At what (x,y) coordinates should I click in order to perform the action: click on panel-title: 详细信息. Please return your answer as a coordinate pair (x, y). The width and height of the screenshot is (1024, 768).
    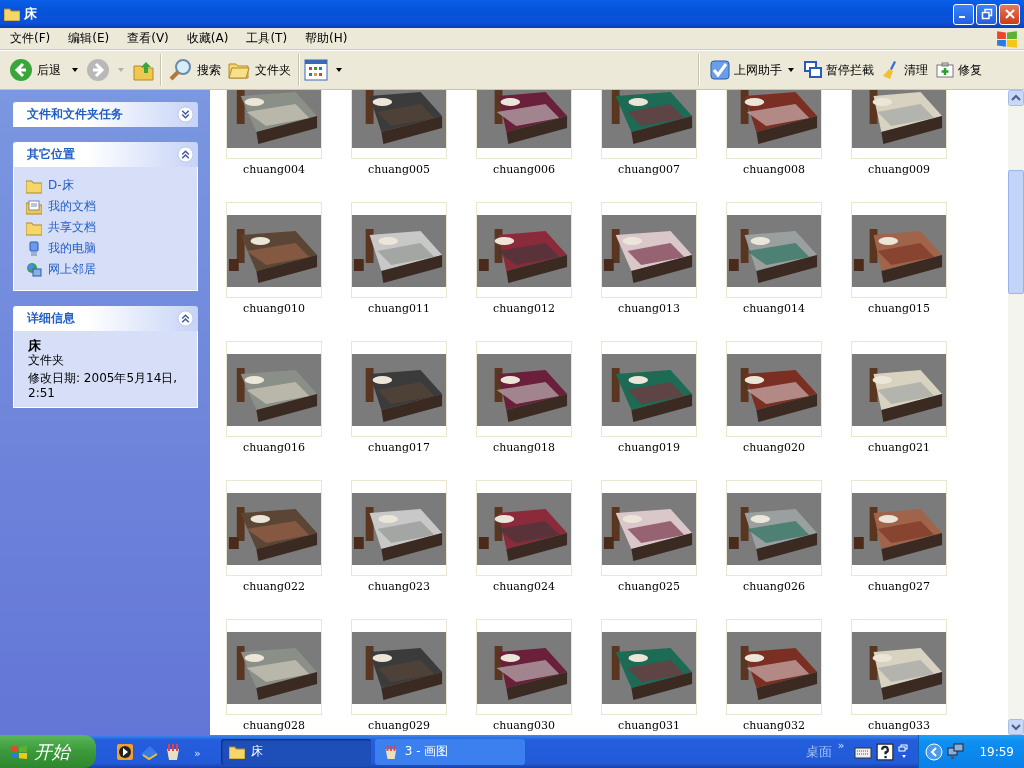
    Looking at the image, I should click on (51, 318).